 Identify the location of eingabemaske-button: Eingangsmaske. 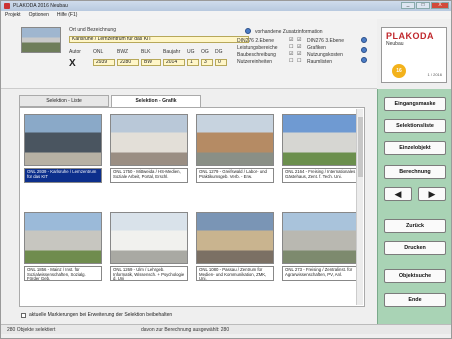
(415, 104).